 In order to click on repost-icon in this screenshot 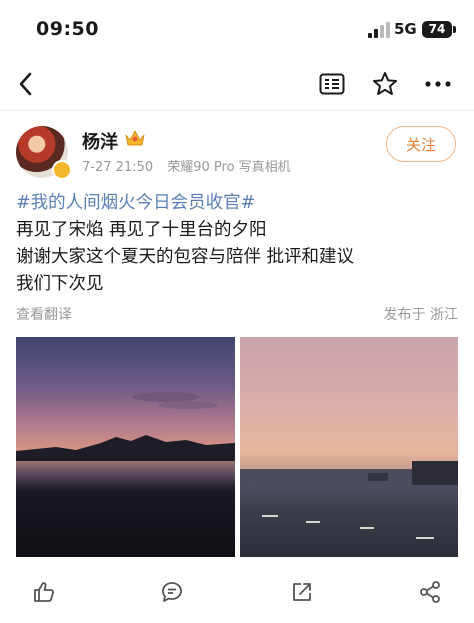, I will do `click(302, 592)`.